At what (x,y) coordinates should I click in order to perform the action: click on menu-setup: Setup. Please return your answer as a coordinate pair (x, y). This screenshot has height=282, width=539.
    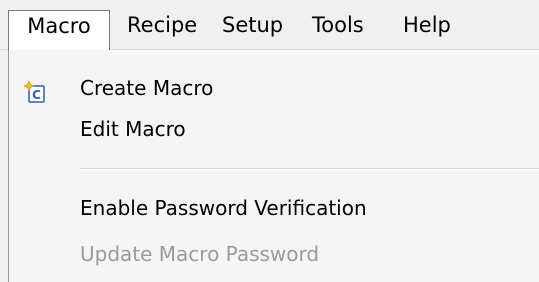
    Looking at the image, I should click on (252, 25).